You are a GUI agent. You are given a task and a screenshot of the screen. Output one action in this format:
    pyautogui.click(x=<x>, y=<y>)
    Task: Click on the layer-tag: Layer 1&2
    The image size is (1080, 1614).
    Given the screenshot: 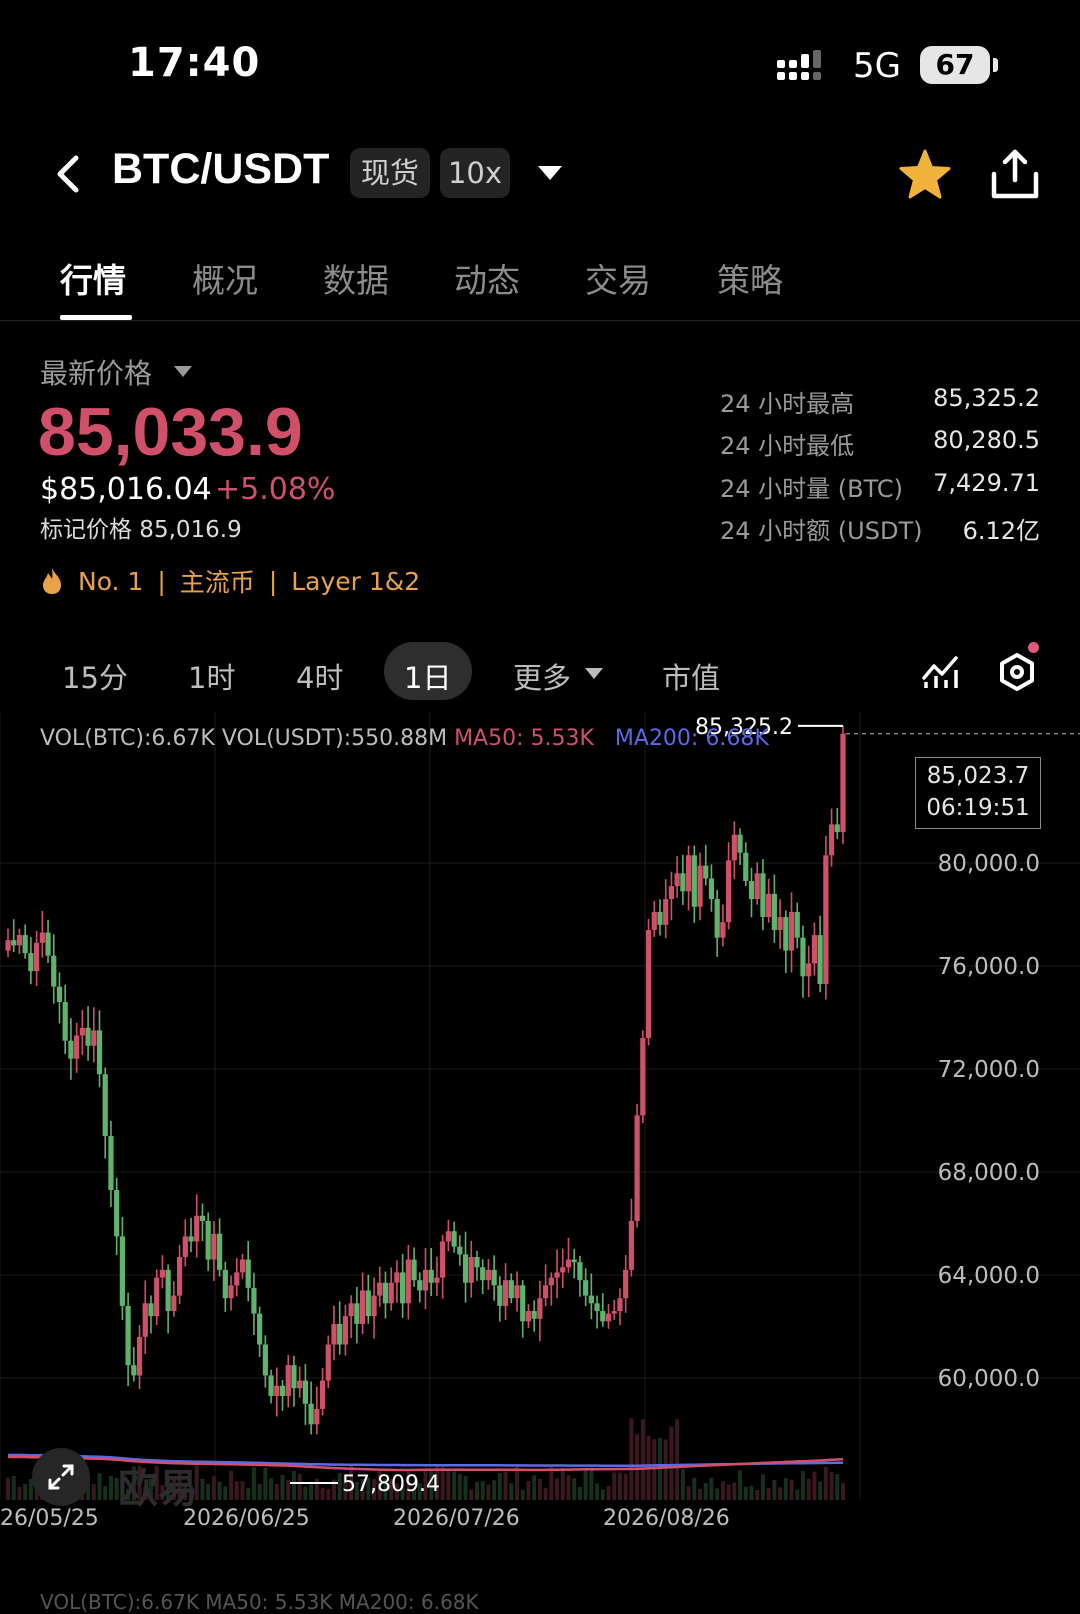 What is the action you would take?
    pyautogui.click(x=355, y=581)
    